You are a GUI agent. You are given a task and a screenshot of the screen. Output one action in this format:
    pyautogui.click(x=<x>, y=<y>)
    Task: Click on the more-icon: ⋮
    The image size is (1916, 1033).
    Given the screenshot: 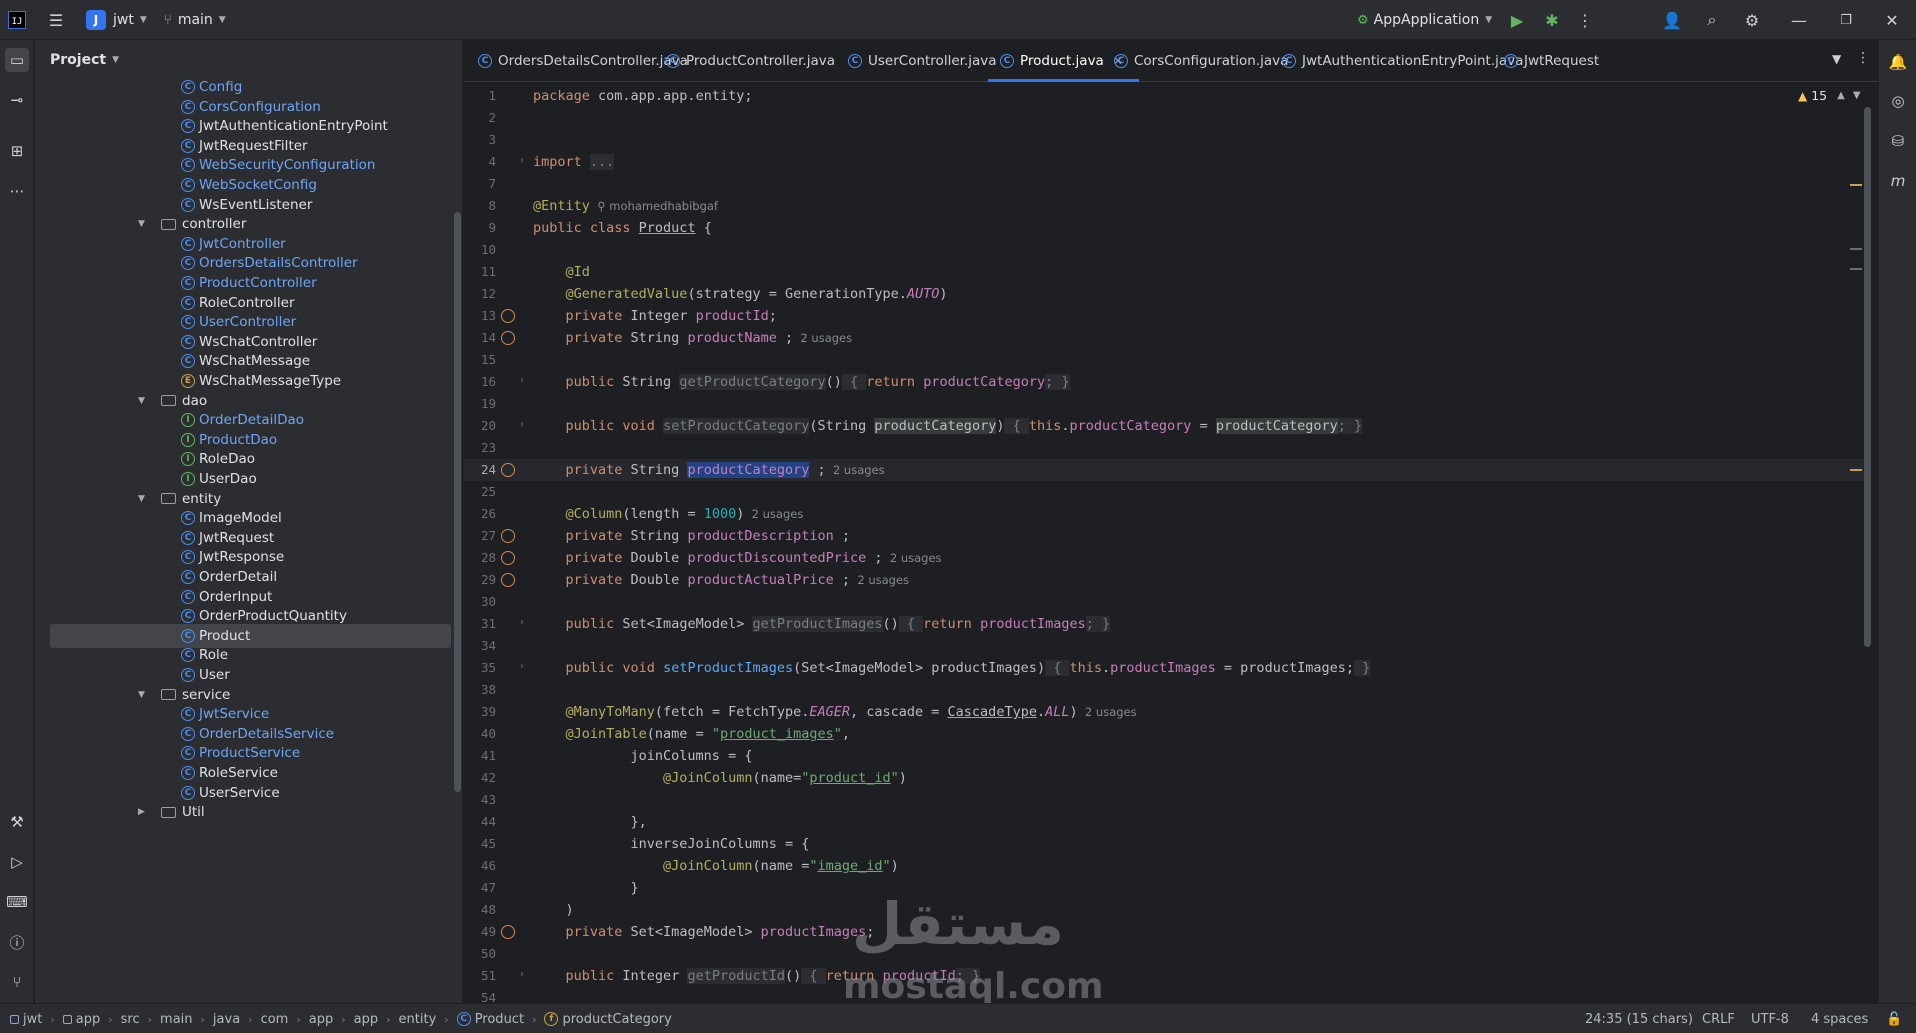 What is the action you would take?
    pyautogui.click(x=1585, y=20)
    